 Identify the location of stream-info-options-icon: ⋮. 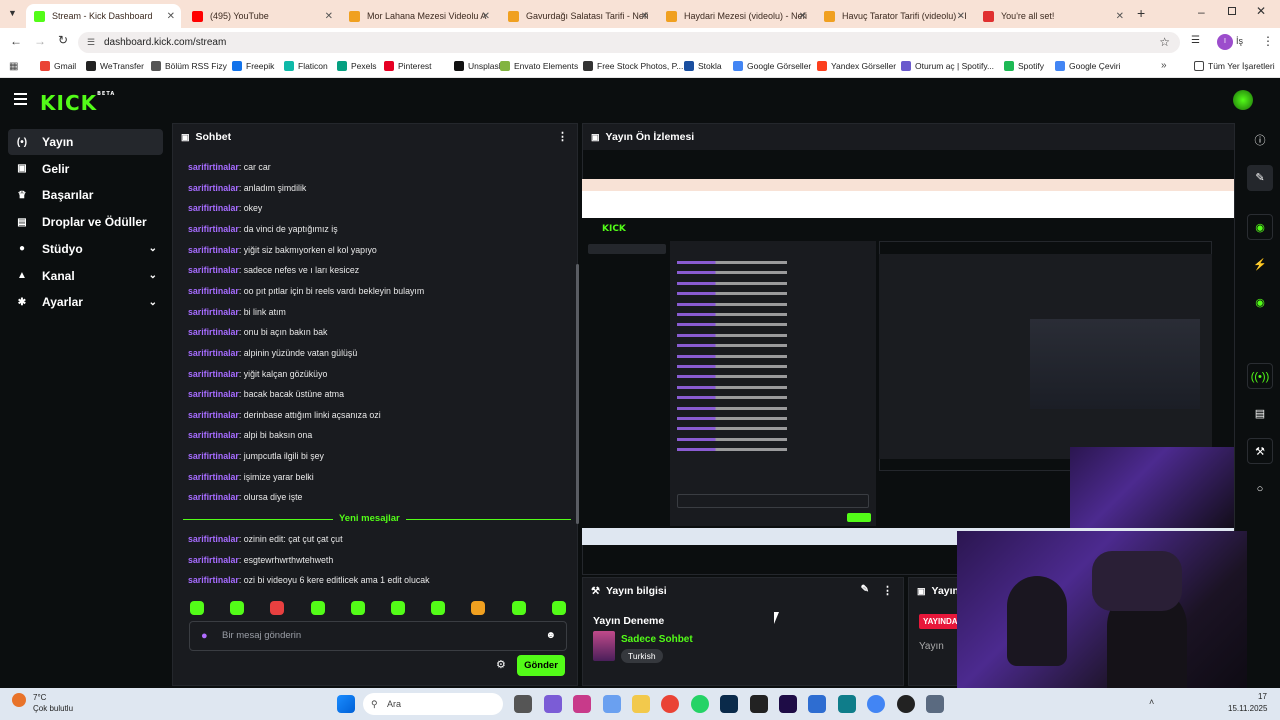
(887, 590).